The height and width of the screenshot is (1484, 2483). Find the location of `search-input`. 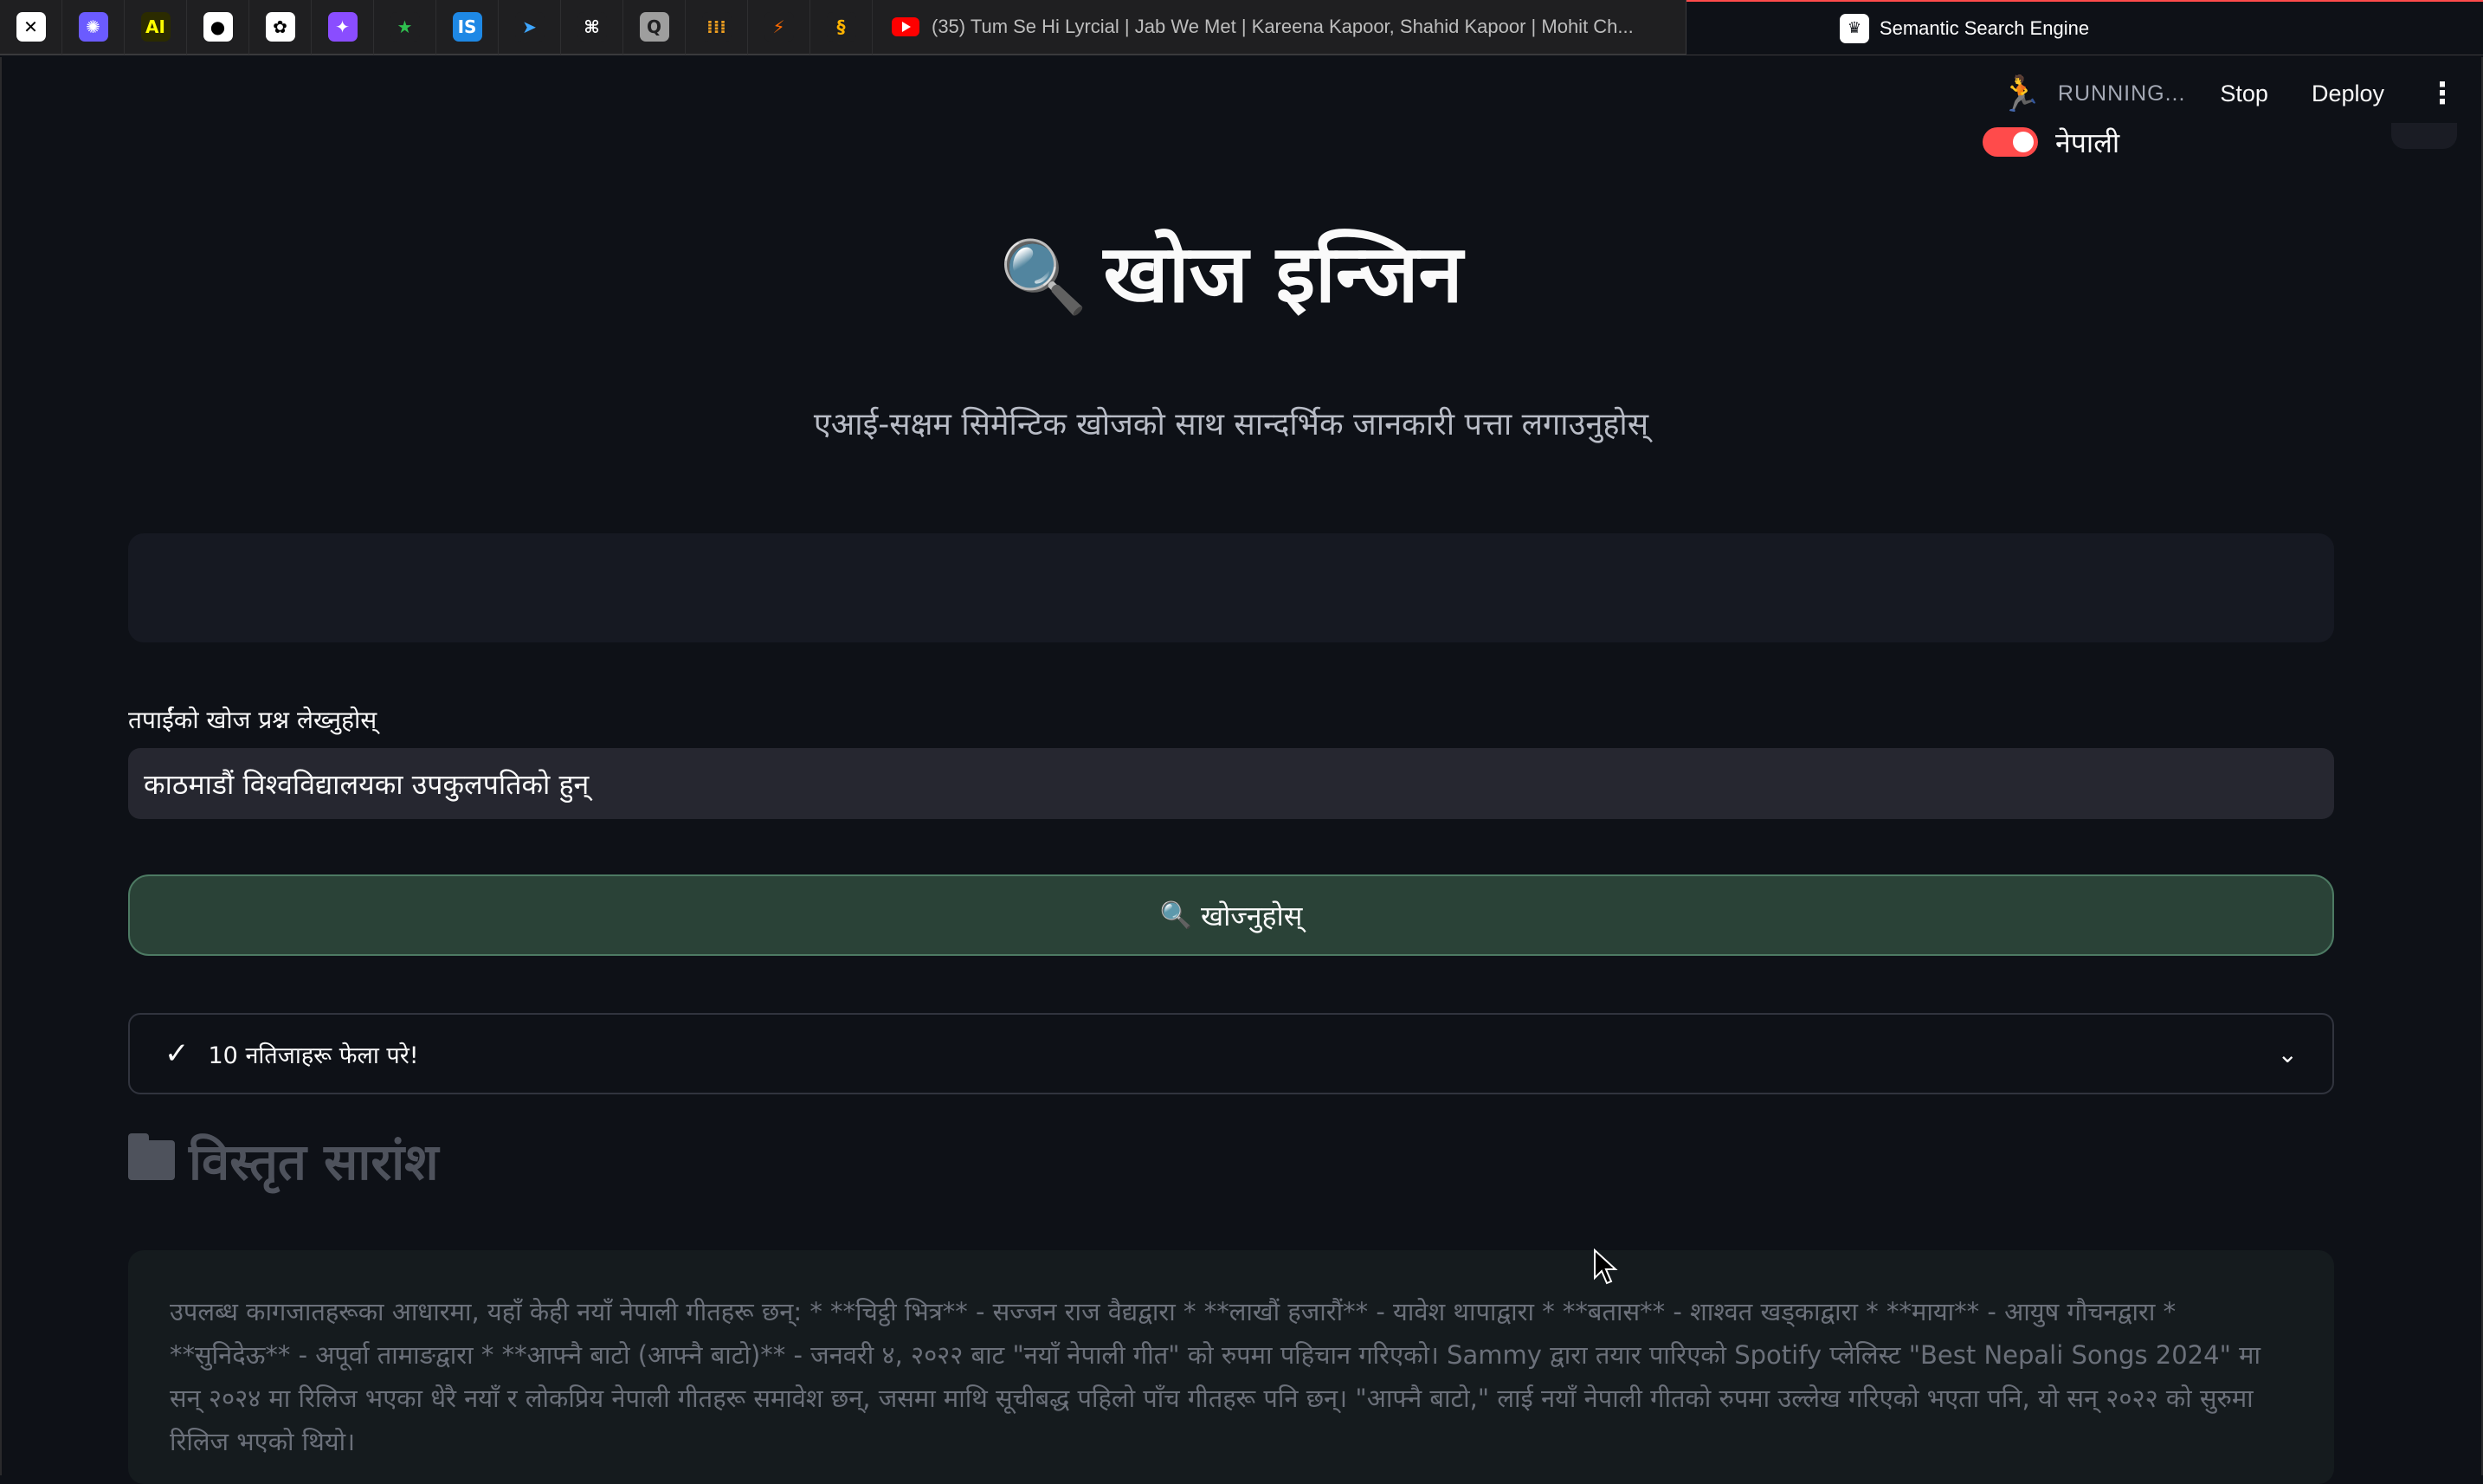

search-input is located at coordinates (1231, 783).